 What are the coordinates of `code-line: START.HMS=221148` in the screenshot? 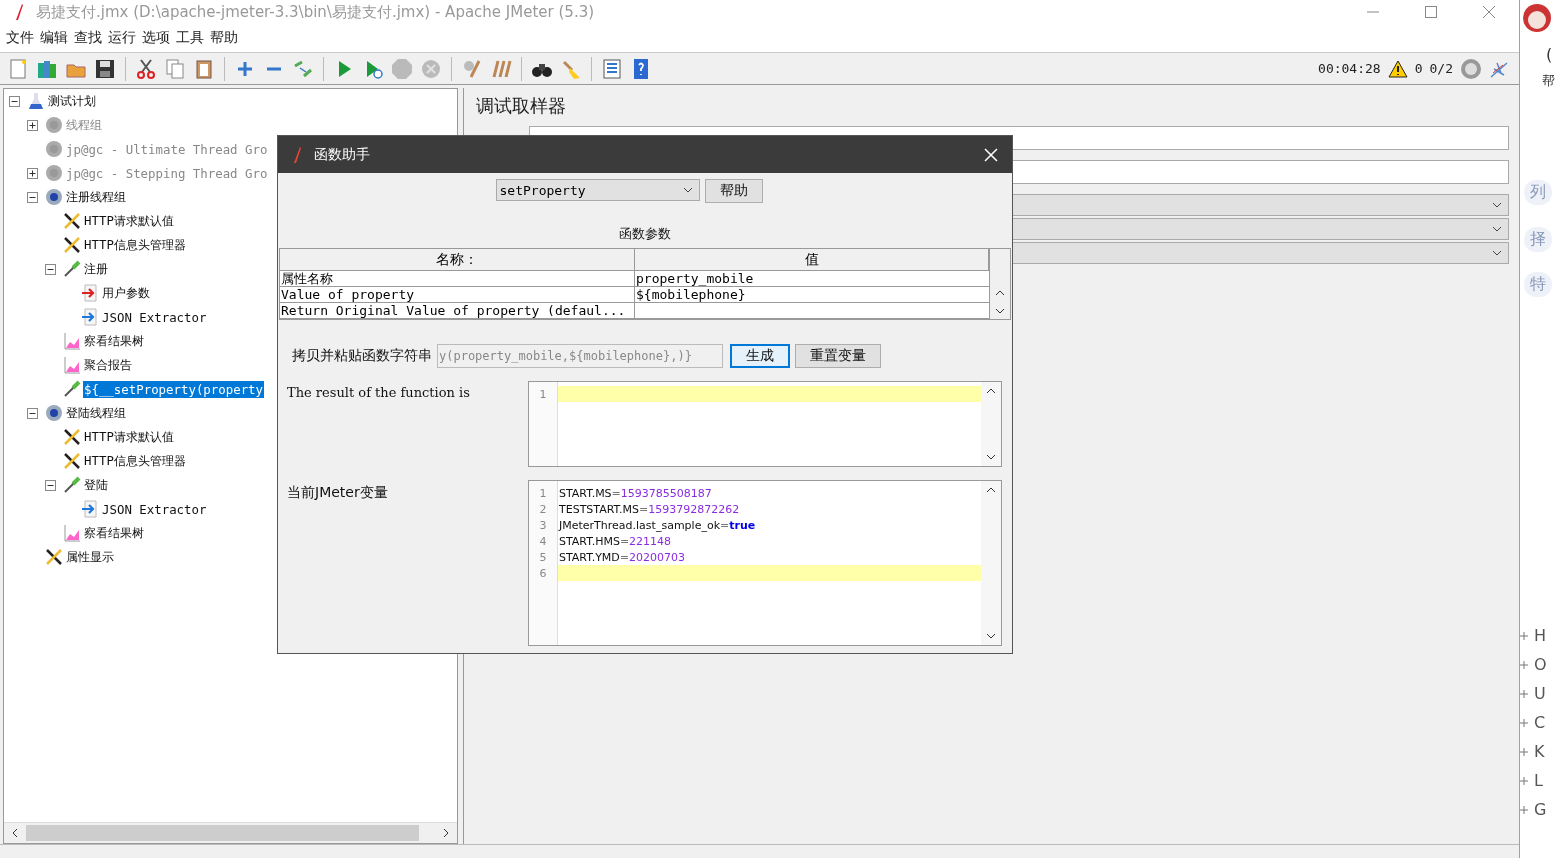 It's located at (615, 541).